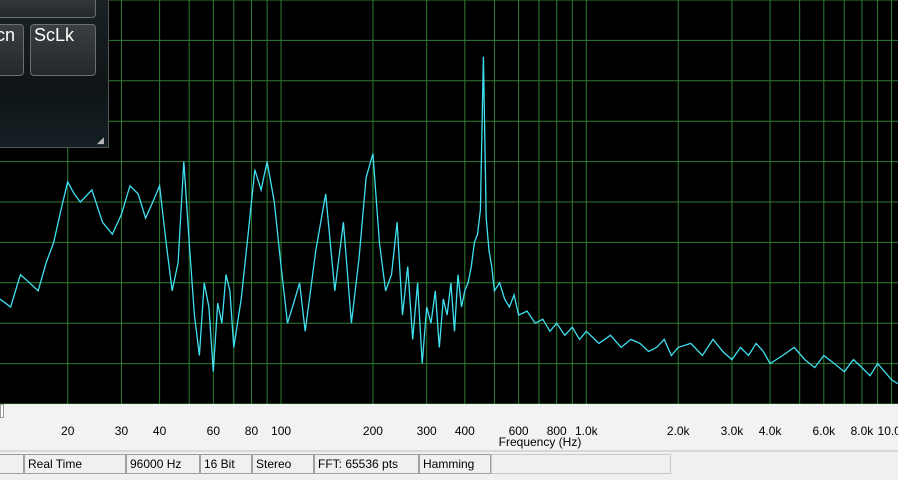 This screenshot has width=898, height=480. Describe the element at coordinates (2, 411) in the screenshot. I see `scroll-handle` at that location.